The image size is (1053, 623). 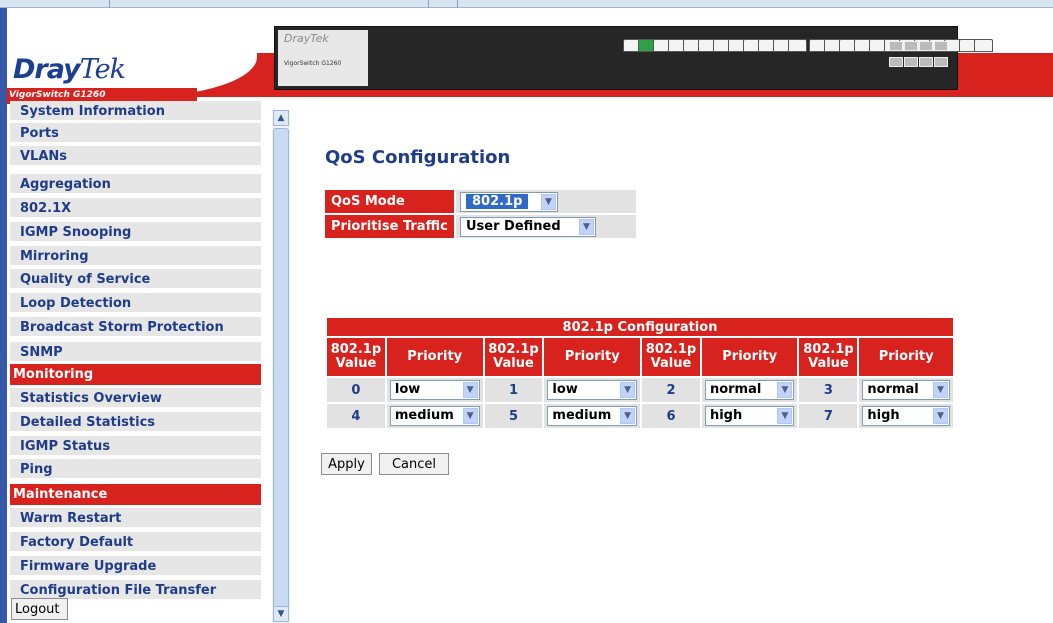 What do you see at coordinates (135, 111) in the screenshot?
I see `sidebar-item-system-information: System Information` at bounding box center [135, 111].